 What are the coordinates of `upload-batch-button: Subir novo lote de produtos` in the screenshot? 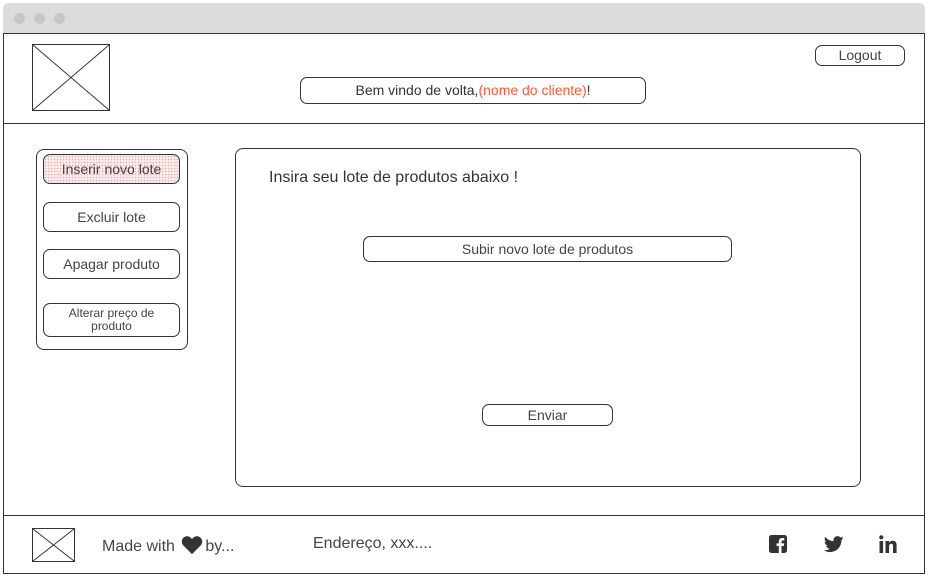 It's located at (547, 249).